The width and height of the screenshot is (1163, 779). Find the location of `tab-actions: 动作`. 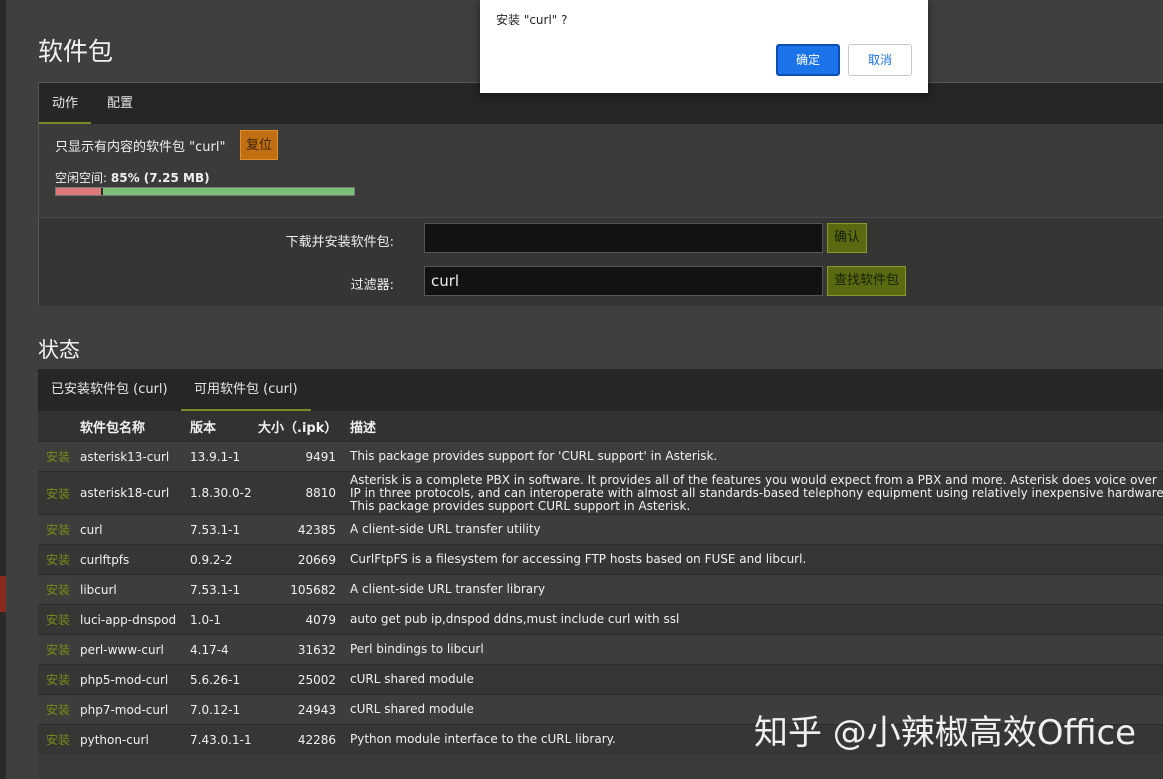

tab-actions: 动作 is located at coordinates (65, 103).